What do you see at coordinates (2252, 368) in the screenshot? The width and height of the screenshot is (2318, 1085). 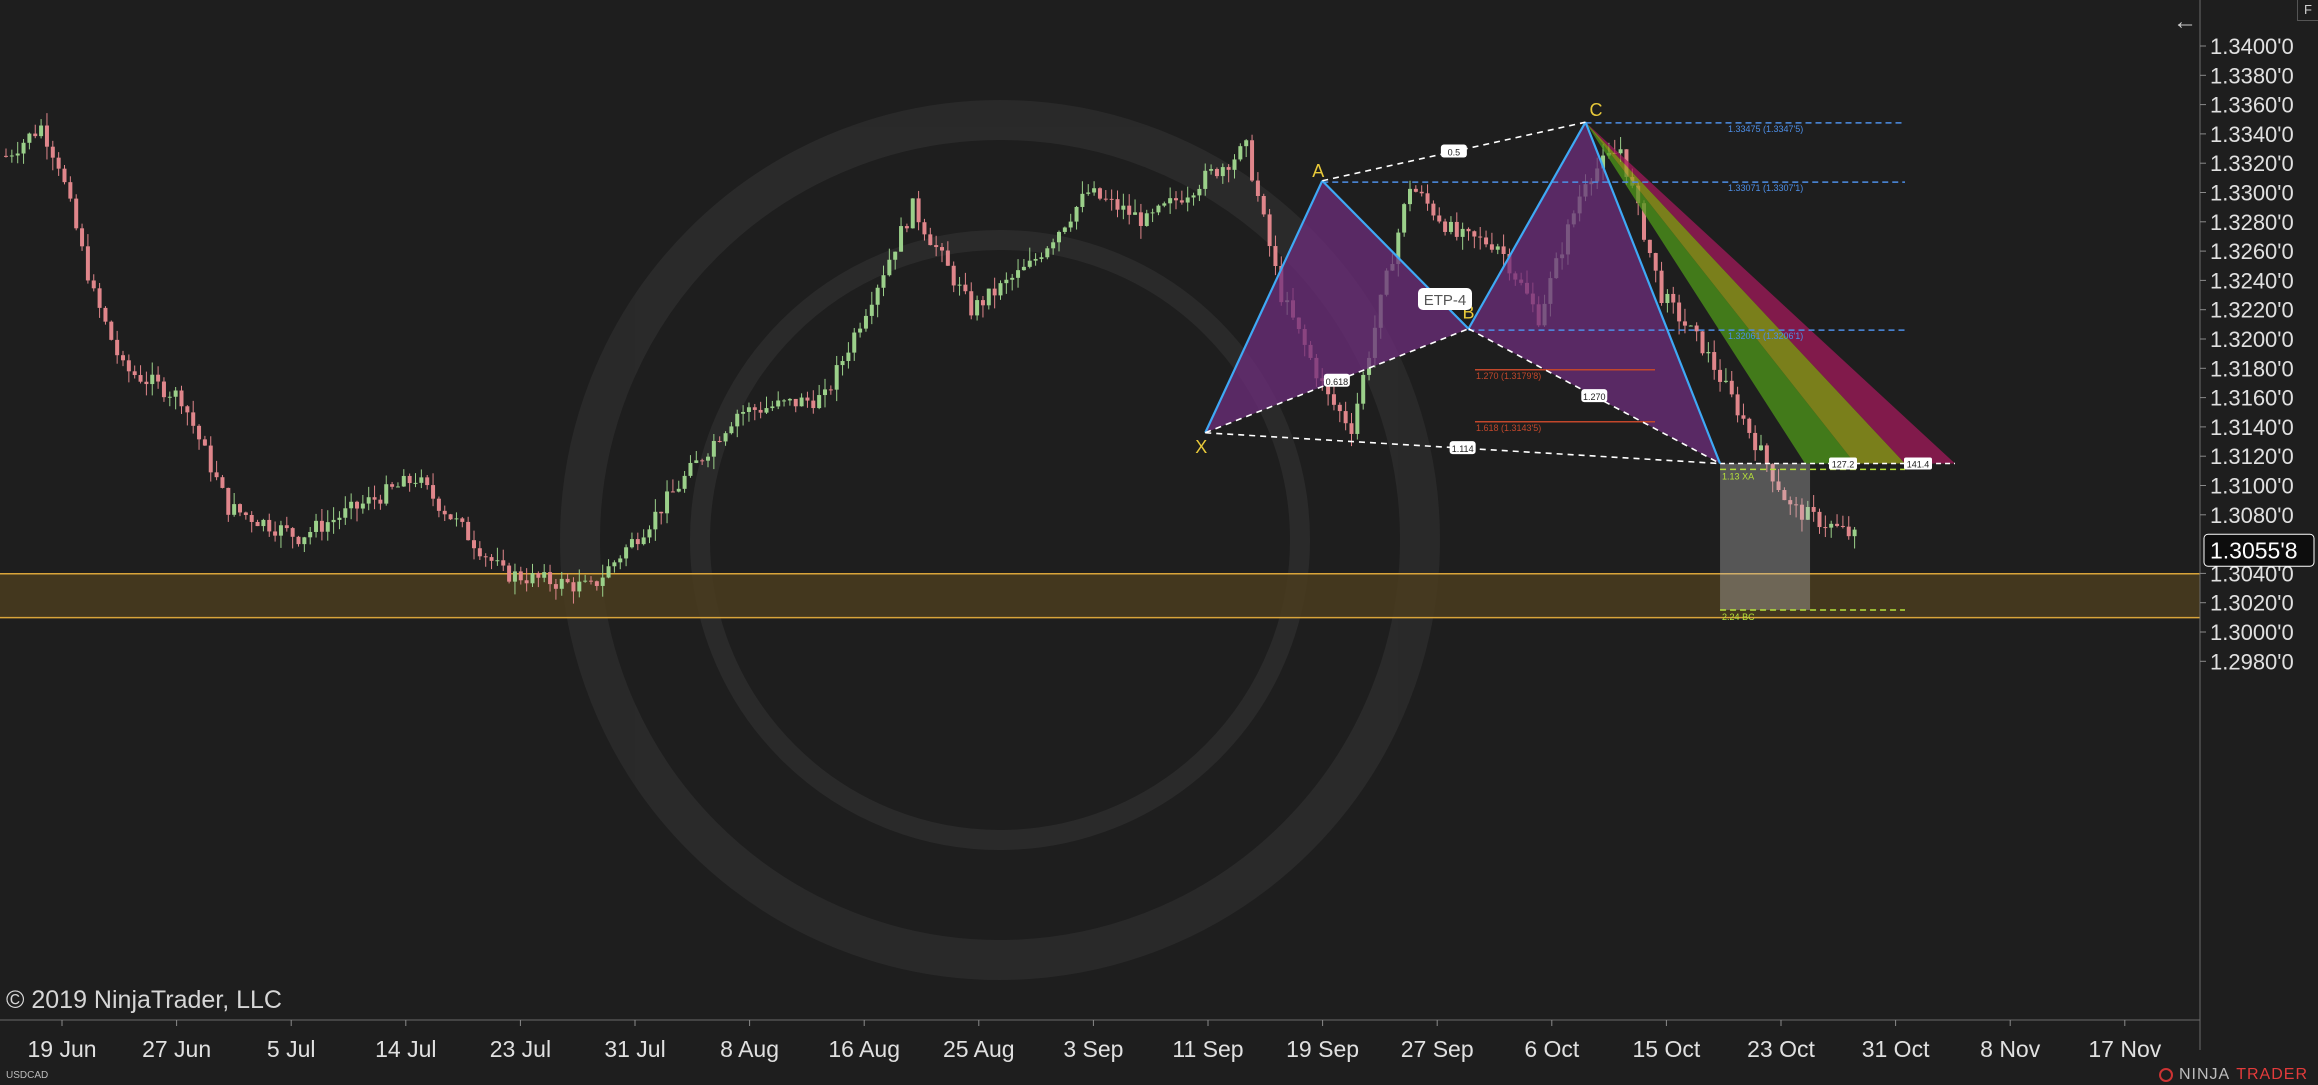 I see `price-label: 1.3180'0` at bounding box center [2252, 368].